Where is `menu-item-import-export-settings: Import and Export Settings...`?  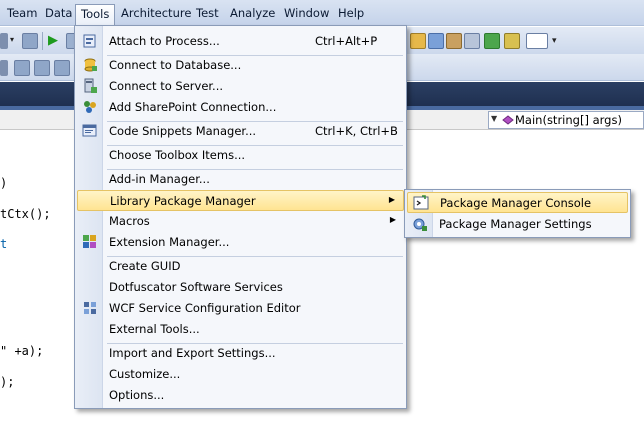 menu-item-import-export-settings: Import and Export Settings... is located at coordinates (240, 353).